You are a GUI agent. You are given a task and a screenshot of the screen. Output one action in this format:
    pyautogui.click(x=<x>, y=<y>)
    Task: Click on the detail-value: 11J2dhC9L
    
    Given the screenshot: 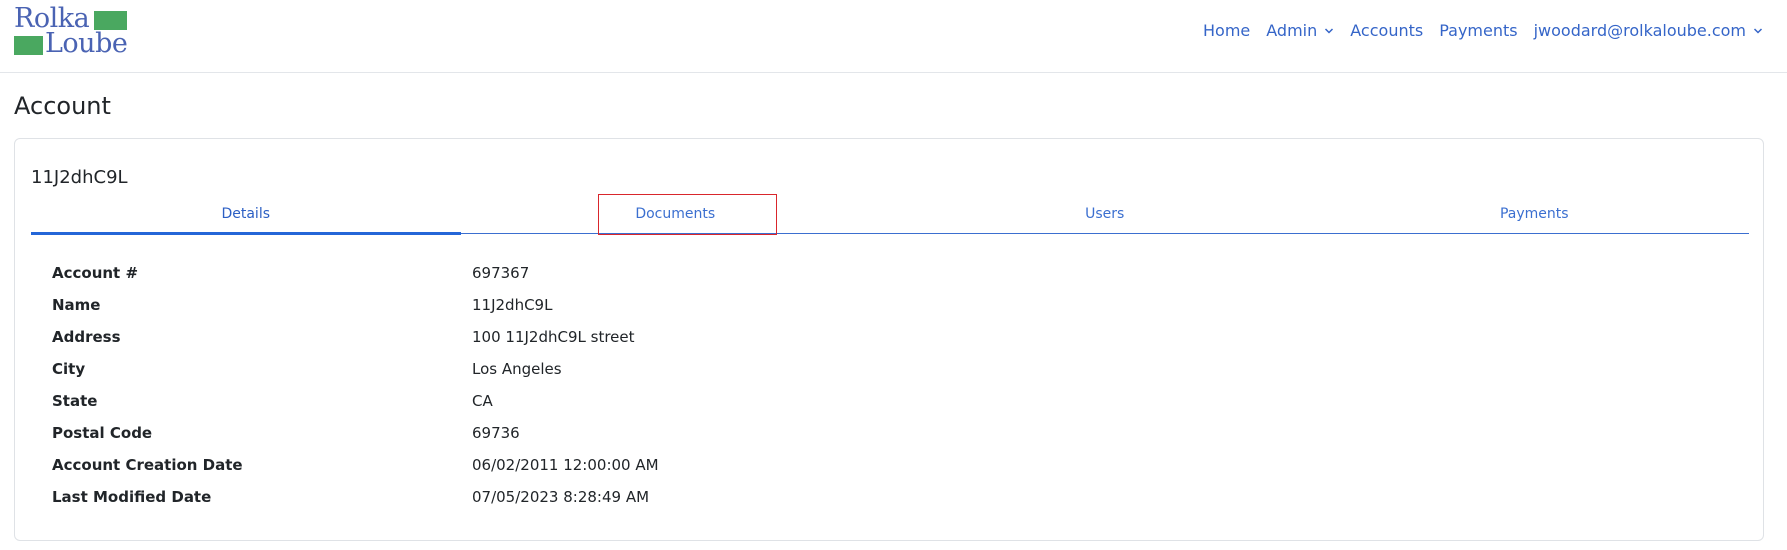 What is the action you would take?
    pyautogui.click(x=512, y=305)
    